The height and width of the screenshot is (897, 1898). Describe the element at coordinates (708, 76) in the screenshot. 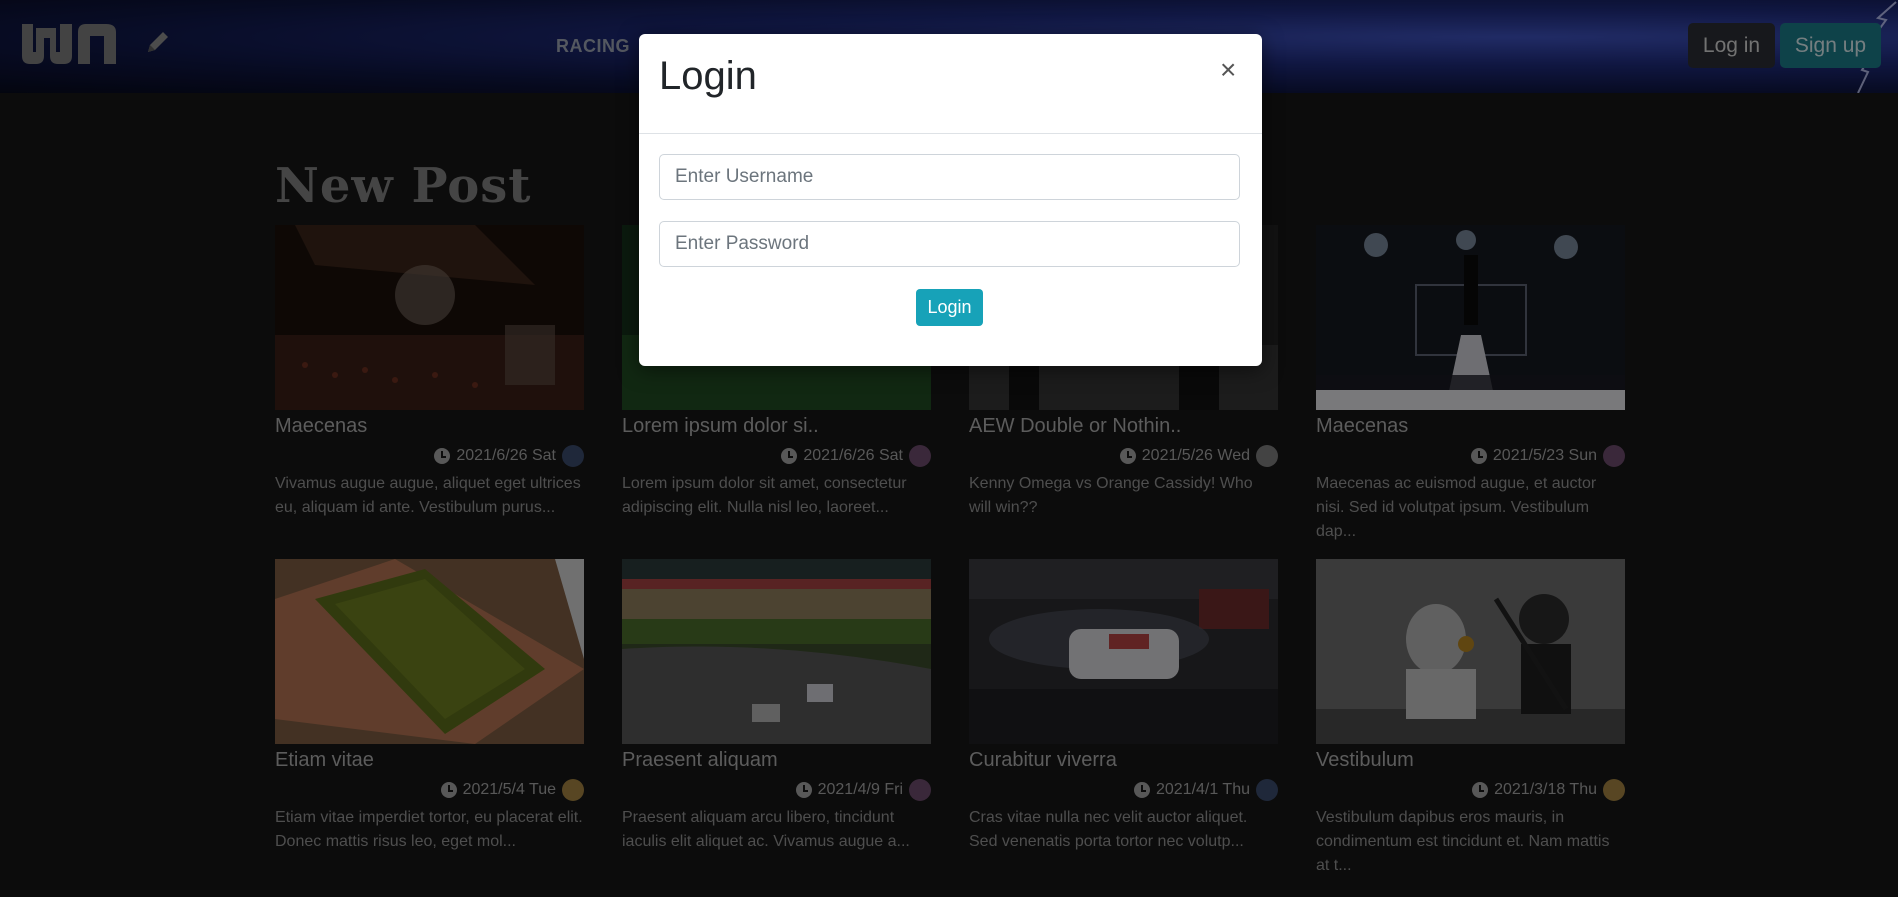

I see `modal-title: Login` at that location.